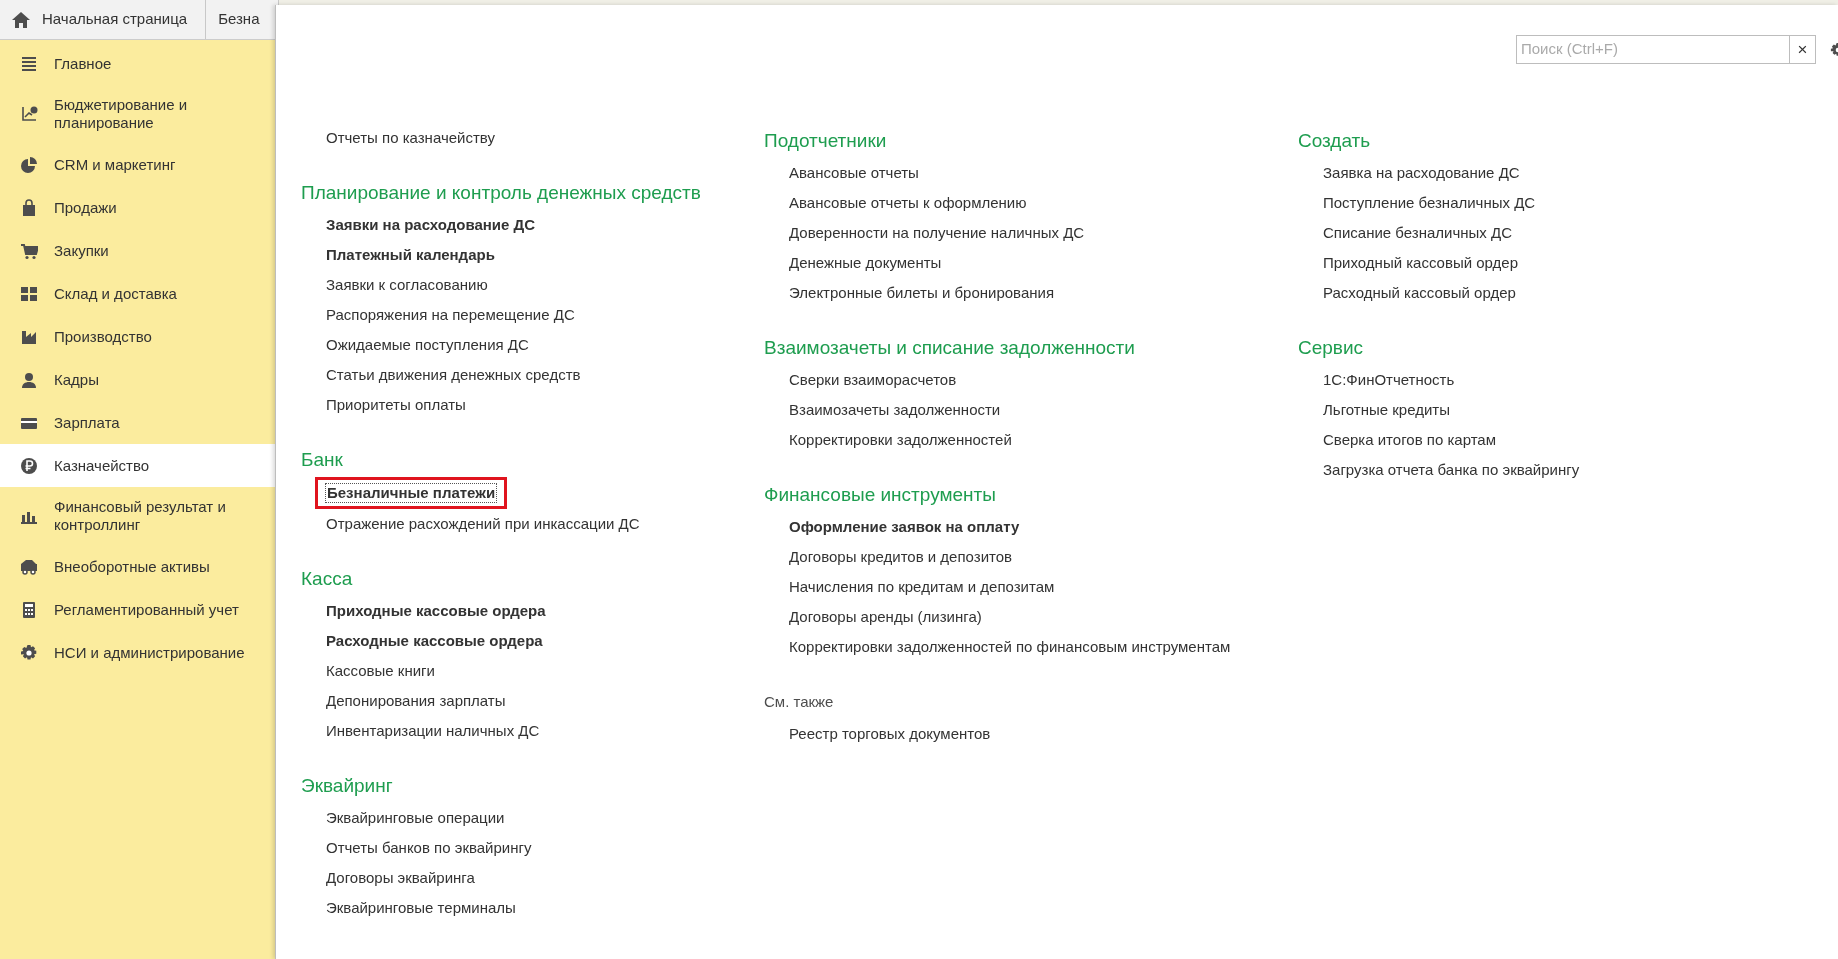  Describe the element at coordinates (1043, 173) in the screenshot. I see `menu-link: Авансовые отчеты` at that location.